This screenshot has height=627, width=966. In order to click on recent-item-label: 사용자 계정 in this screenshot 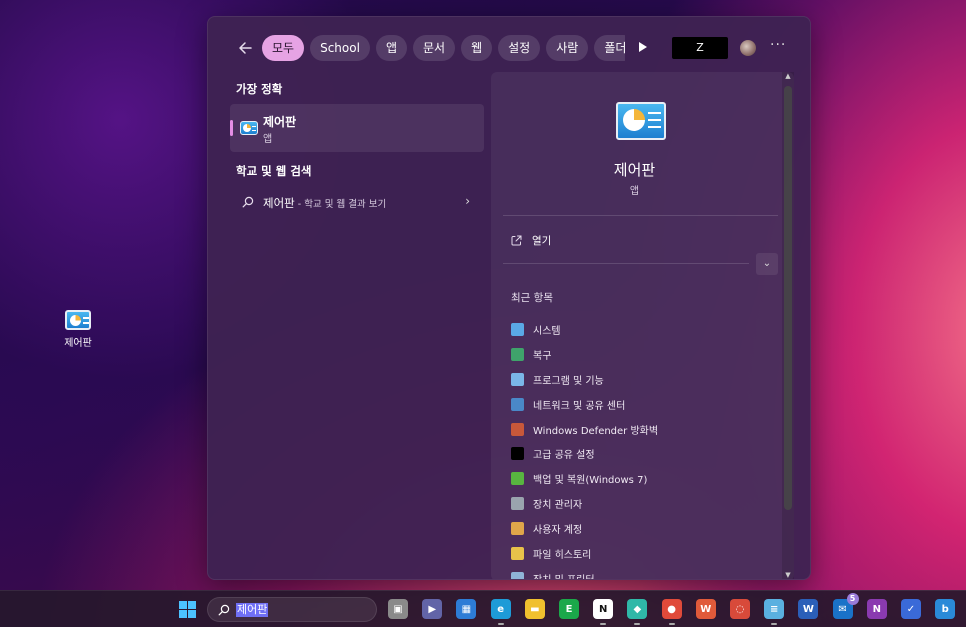, I will do `click(558, 531)`.